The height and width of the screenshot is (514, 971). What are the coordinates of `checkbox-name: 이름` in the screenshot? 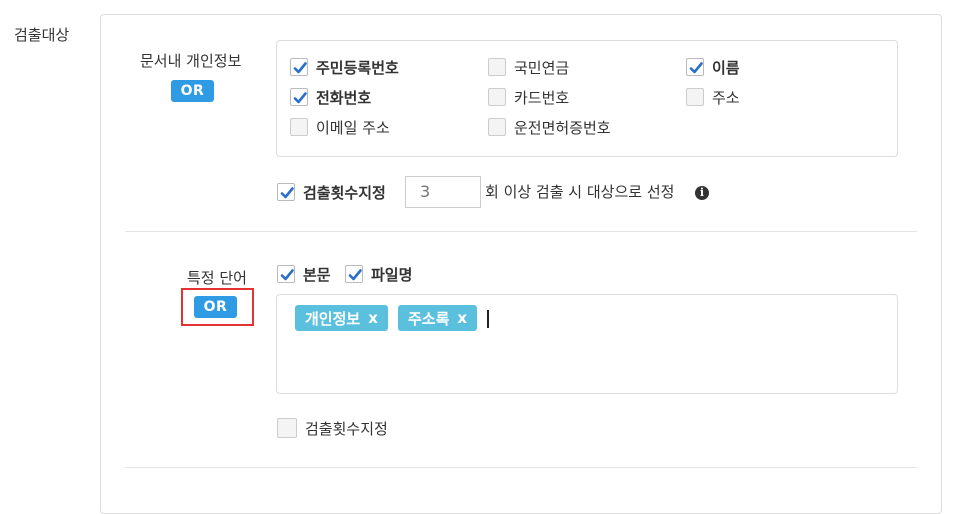 It's located at (713, 67).